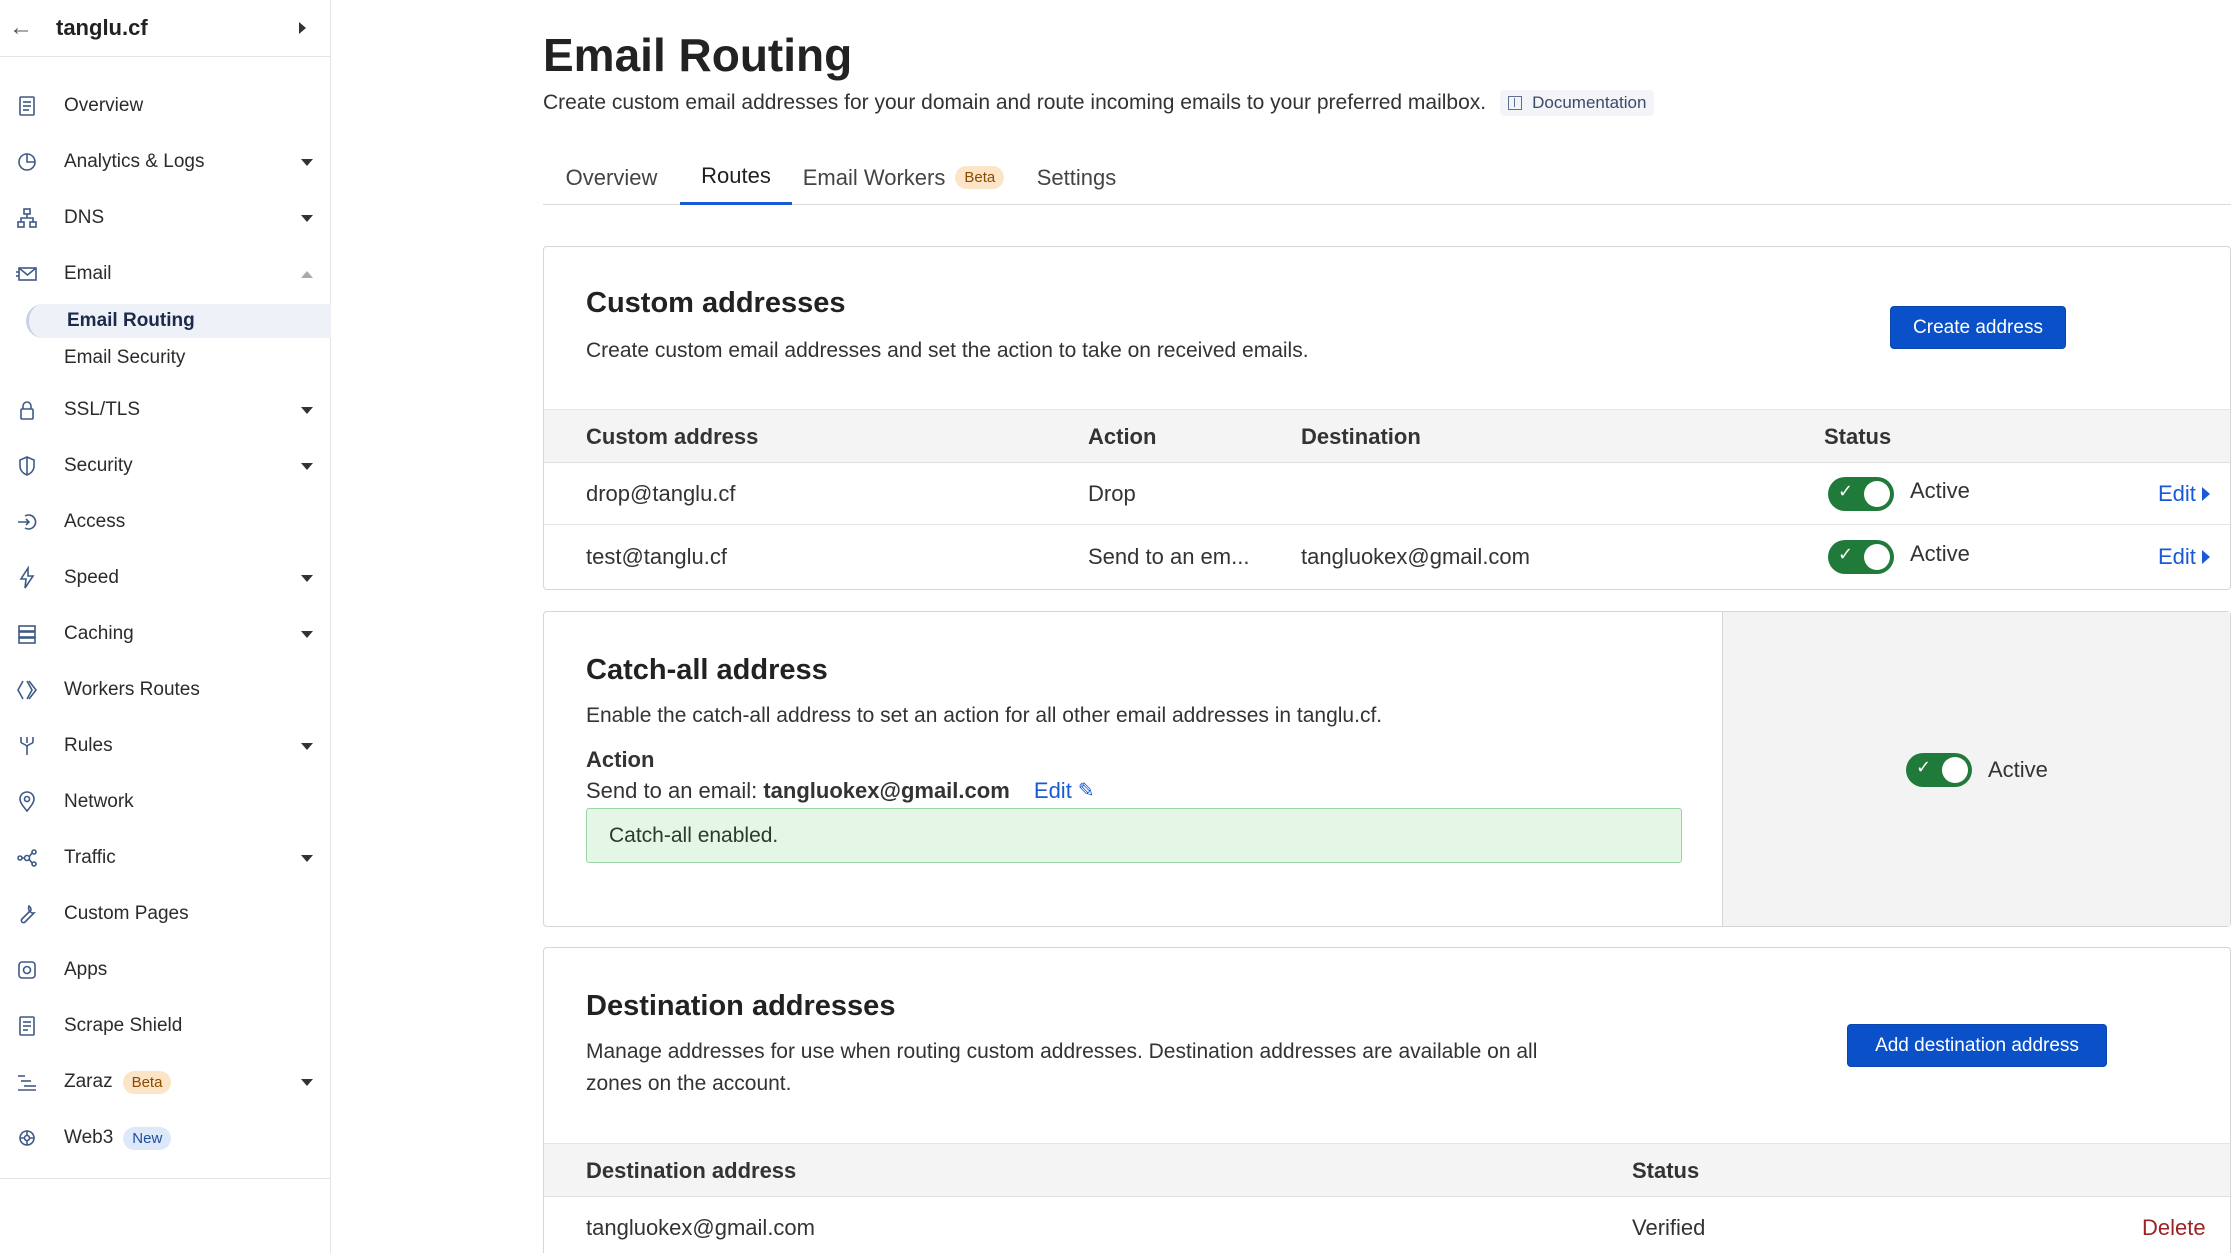 Image resolution: width=2237 pixels, height=1253 pixels. What do you see at coordinates (27, 578) in the screenshot?
I see `lightning-bolt-icon` at bounding box center [27, 578].